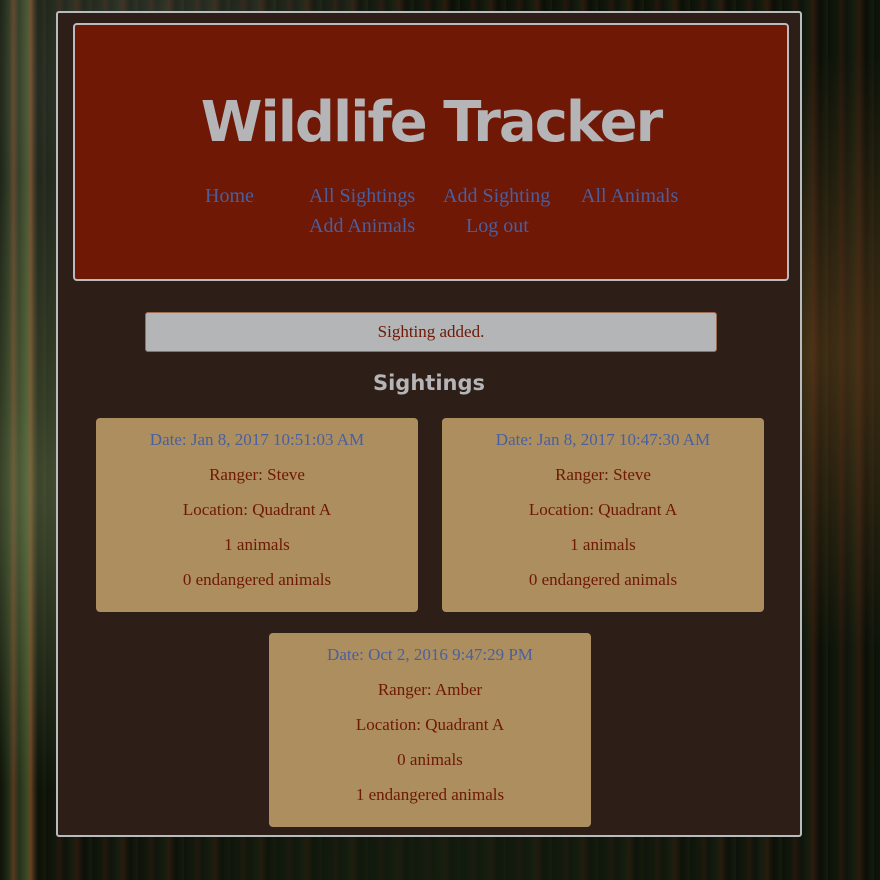 Image resolution: width=880 pixels, height=880 pixels. Describe the element at coordinates (629, 196) in the screenshot. I see `nav-all-animals-link: All Animals` at that location.